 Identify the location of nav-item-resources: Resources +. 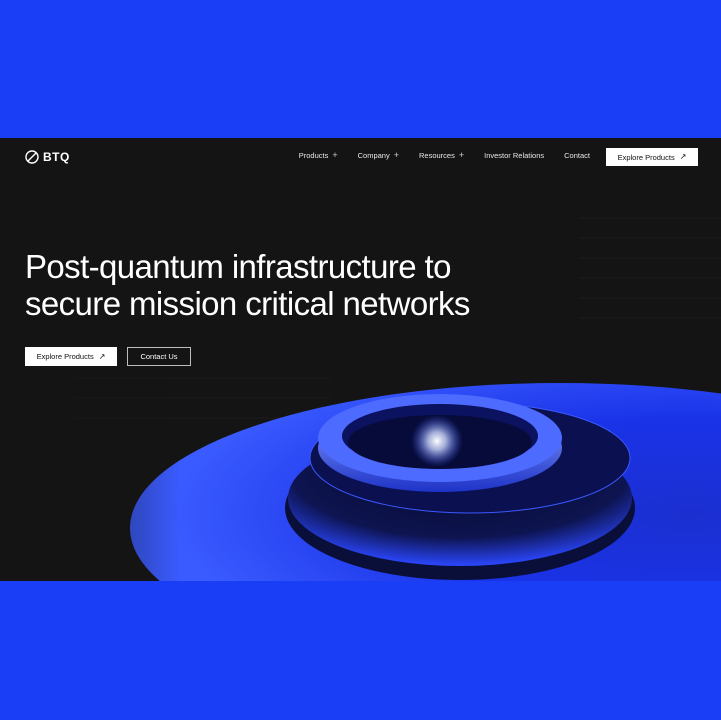
(441, 155).